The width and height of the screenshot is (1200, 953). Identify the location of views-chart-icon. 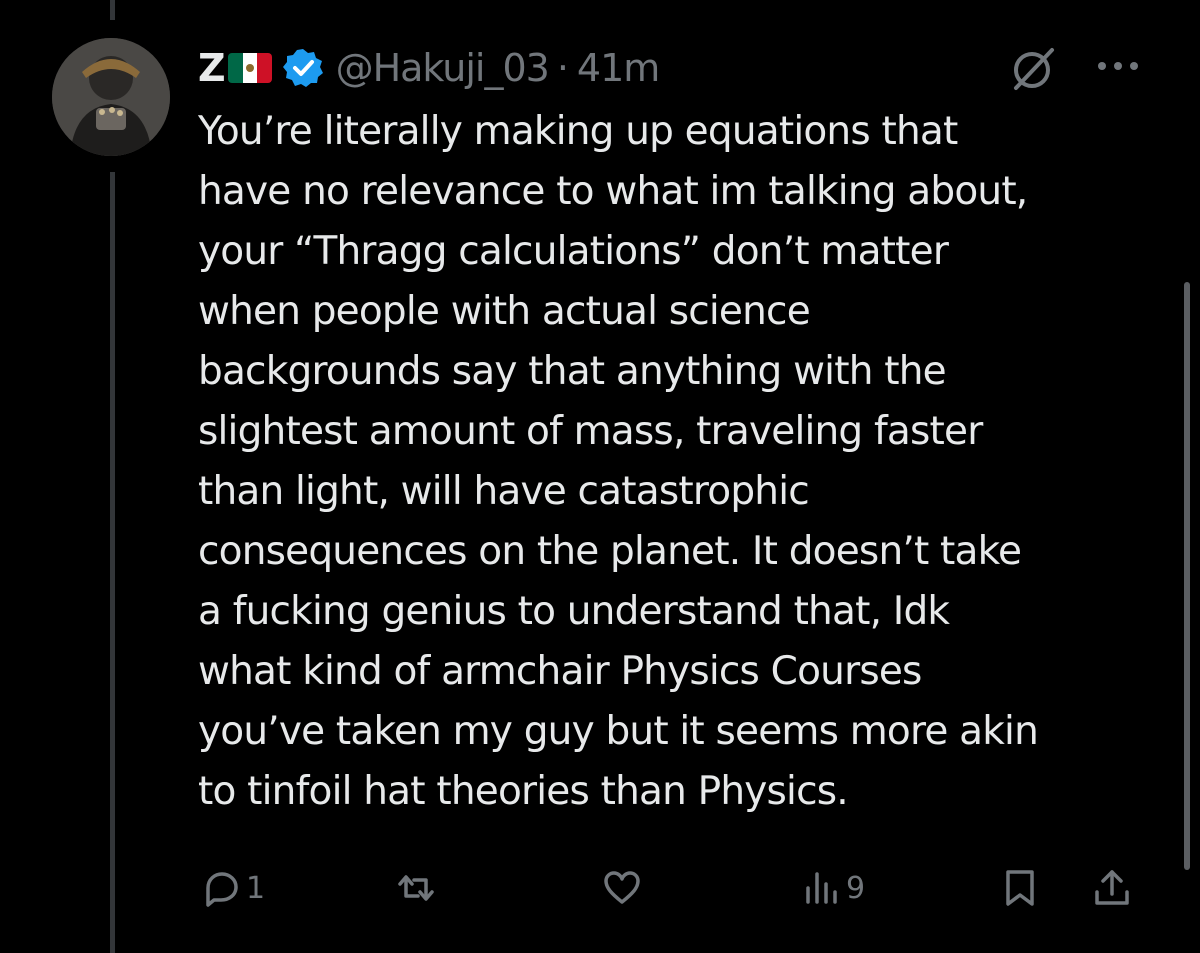
(821, 888).